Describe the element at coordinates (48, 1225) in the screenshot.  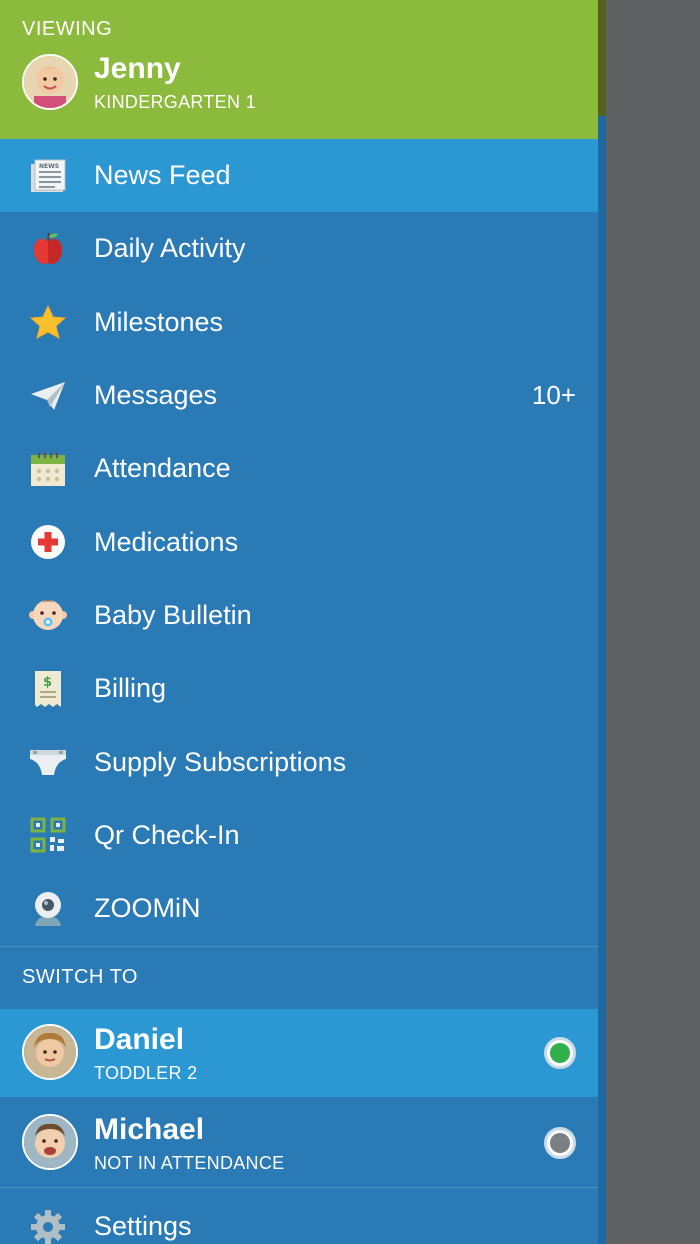
I see `gear-icon` at that location.